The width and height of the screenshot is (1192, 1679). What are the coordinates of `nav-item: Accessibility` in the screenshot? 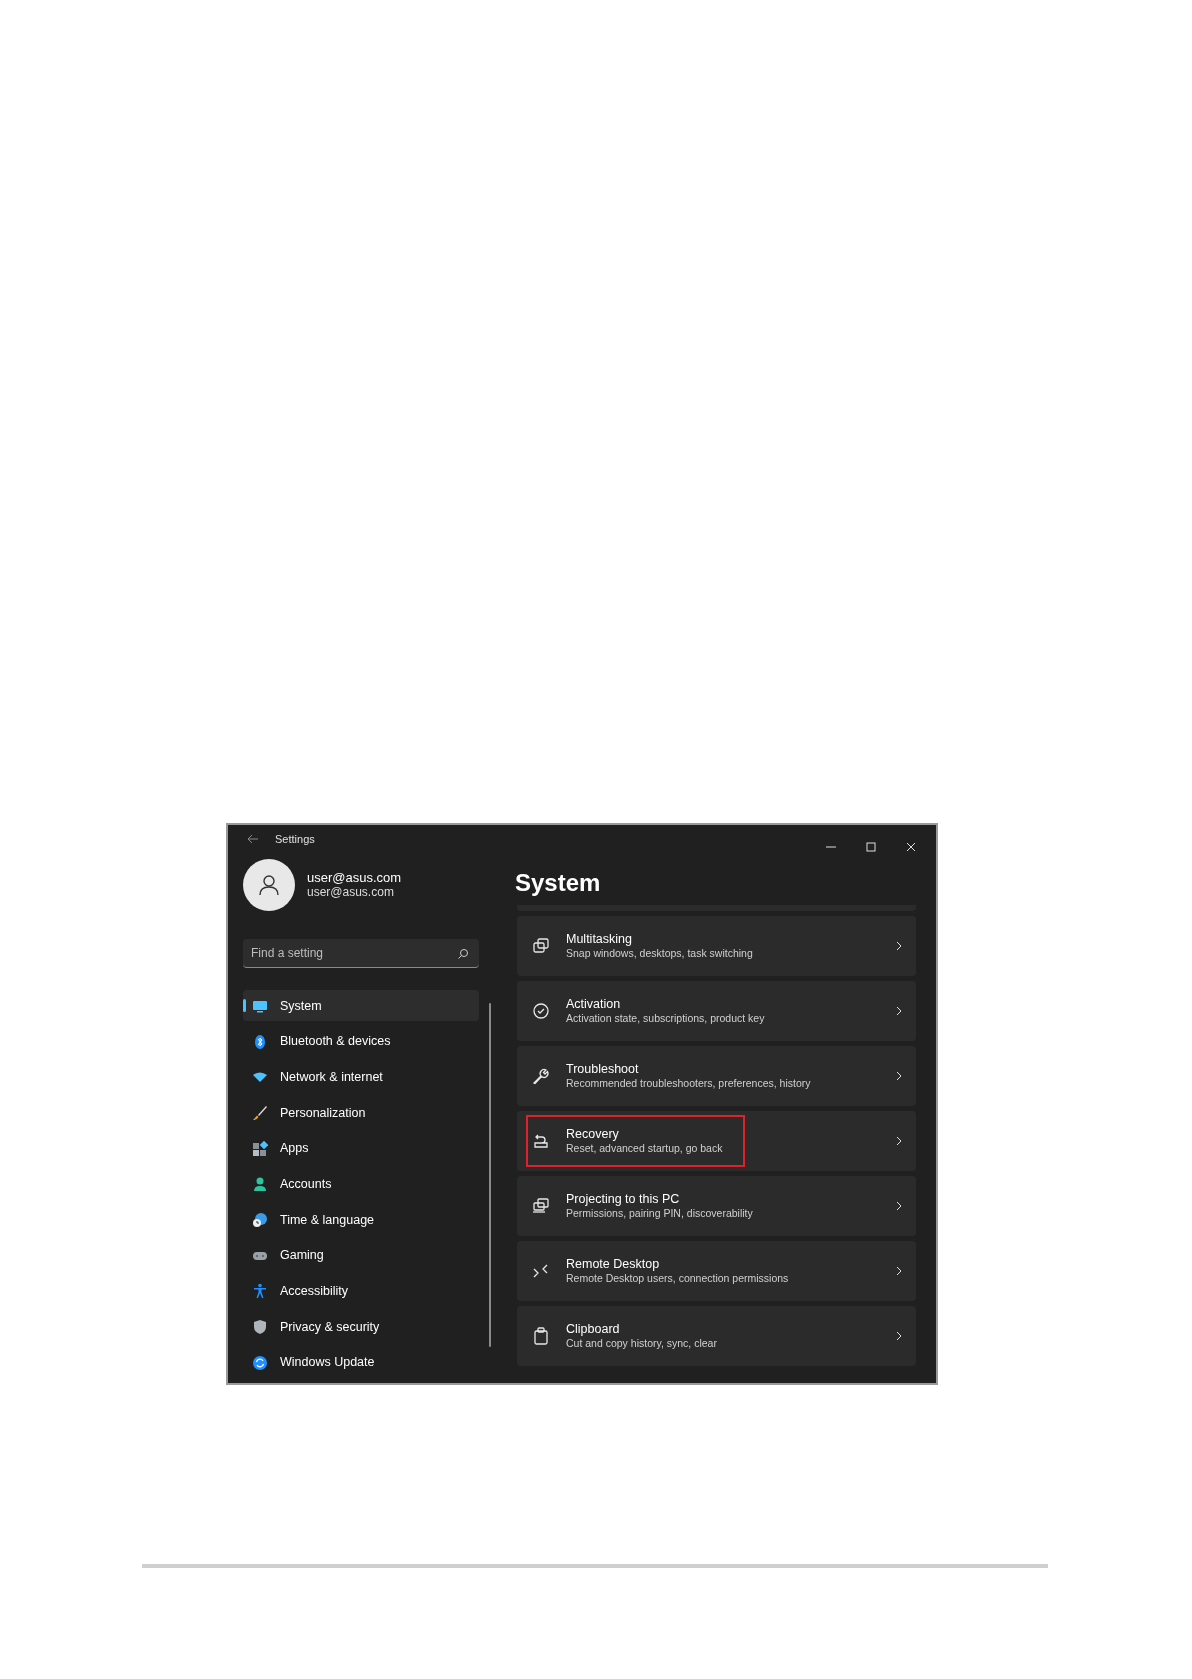 It's located at (361, 1291).